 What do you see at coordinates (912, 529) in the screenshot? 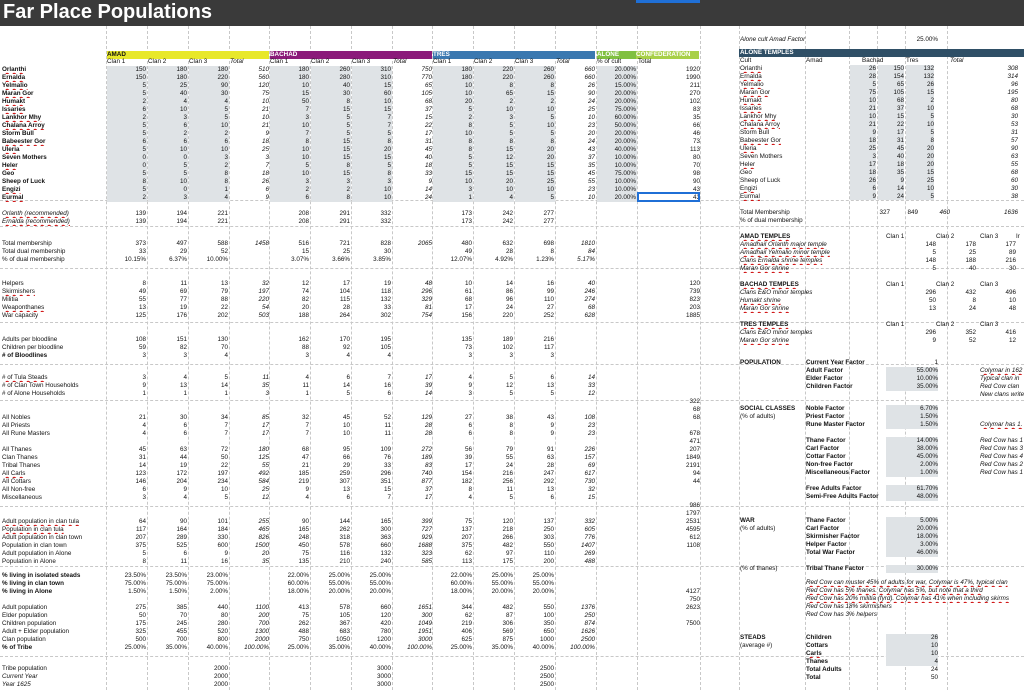
I see `panel-cell: 20.00%` at bounding box center [912, 529].